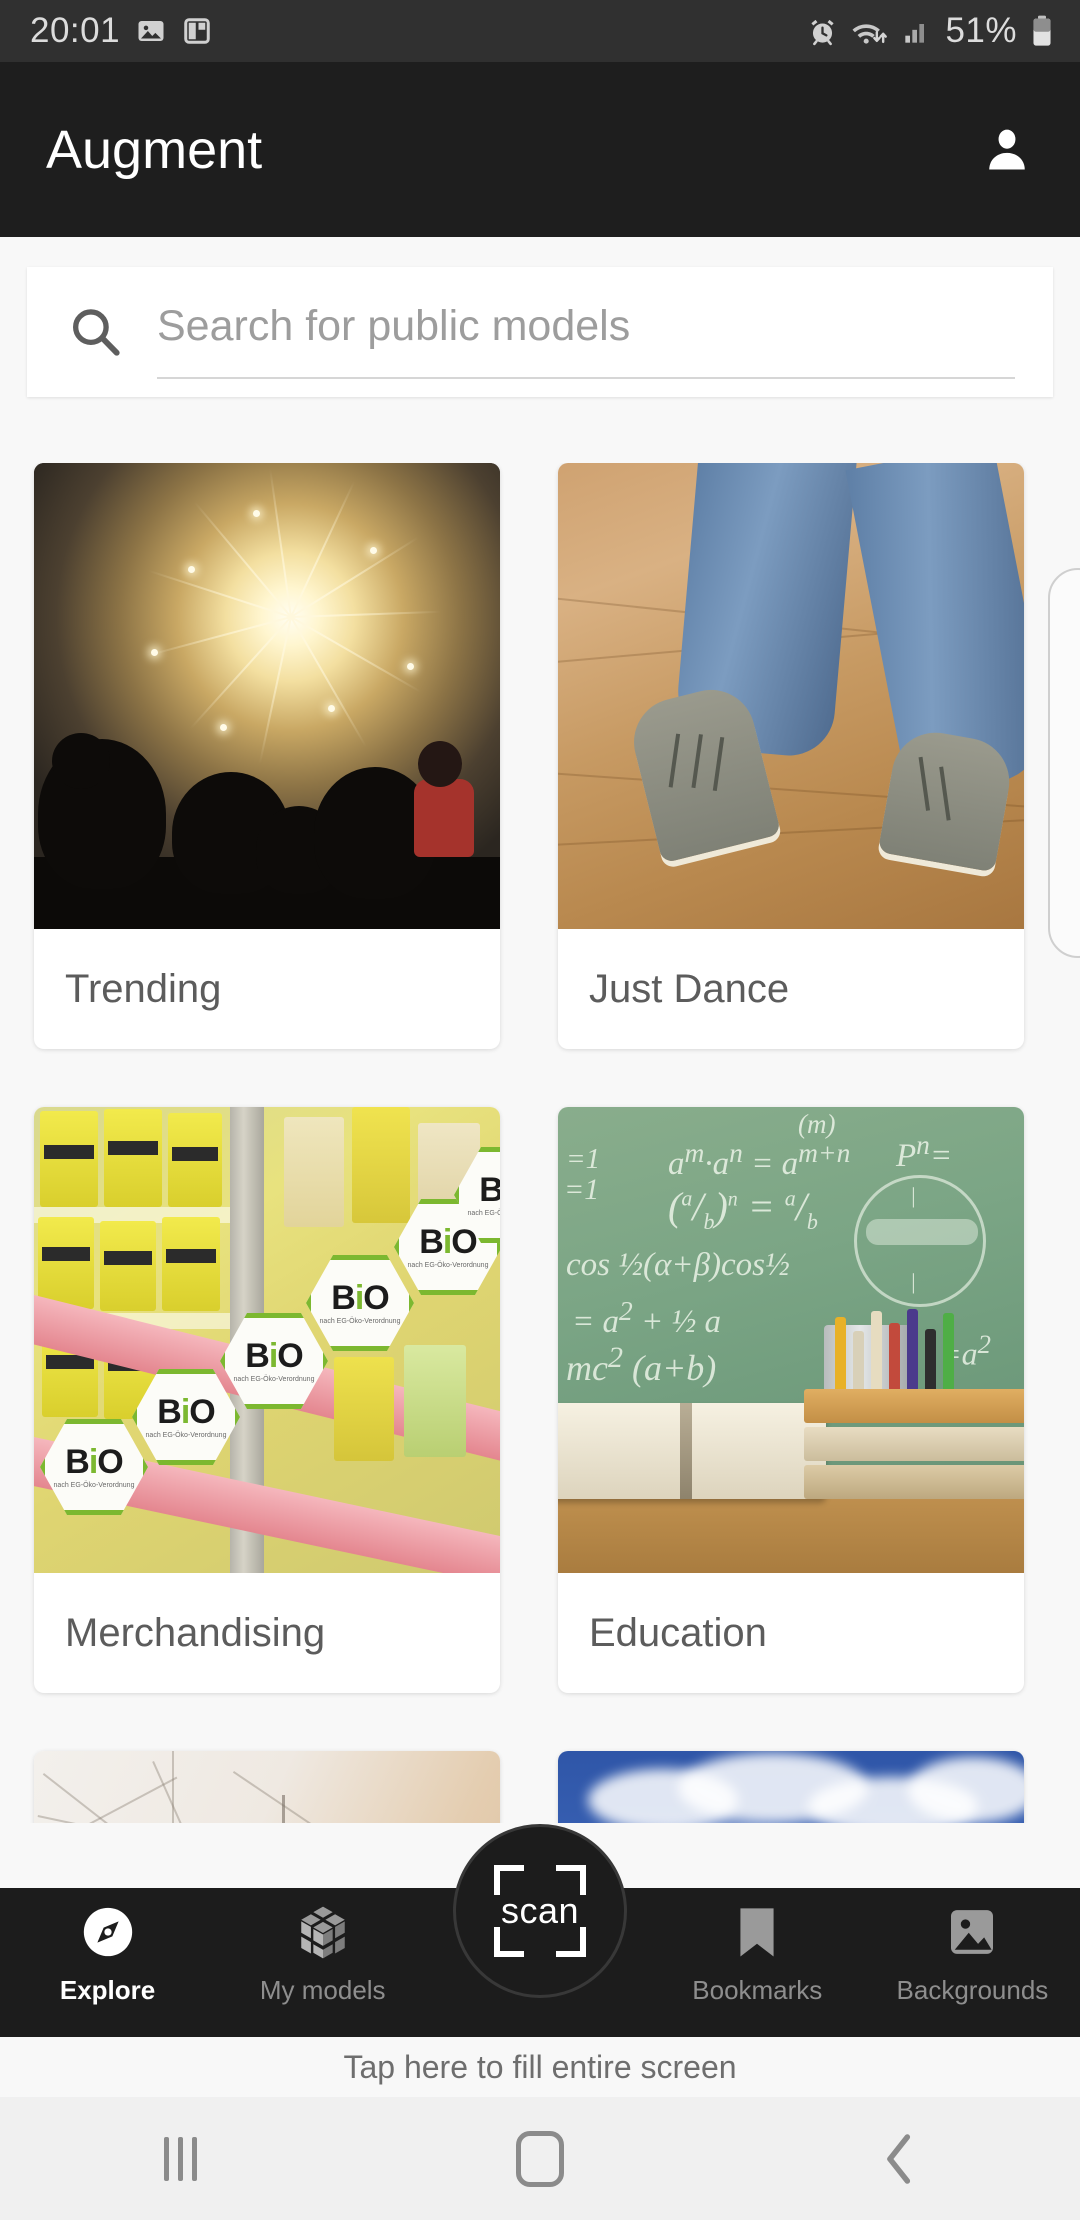  What do you see at coordinates (154, 149) in the screenshot?
I see `app-title: Augment` at bounding box center [154, 149].